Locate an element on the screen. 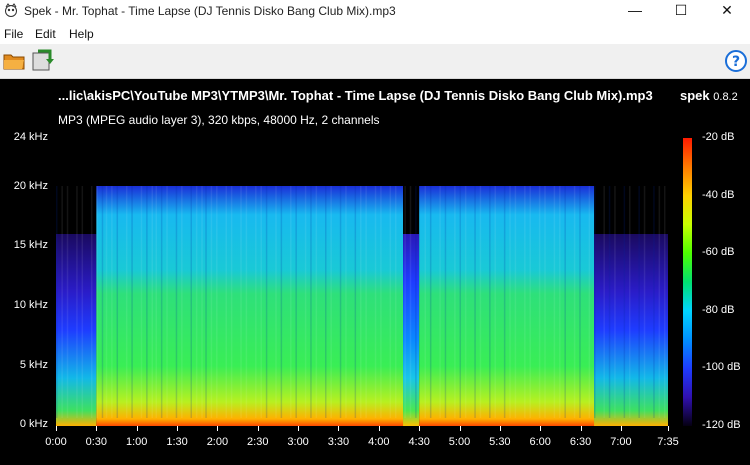 Image resolution: width=750 pixels, height=465 pixels. y-tick-15: 15 kHz is located at coordinates (30, 245).